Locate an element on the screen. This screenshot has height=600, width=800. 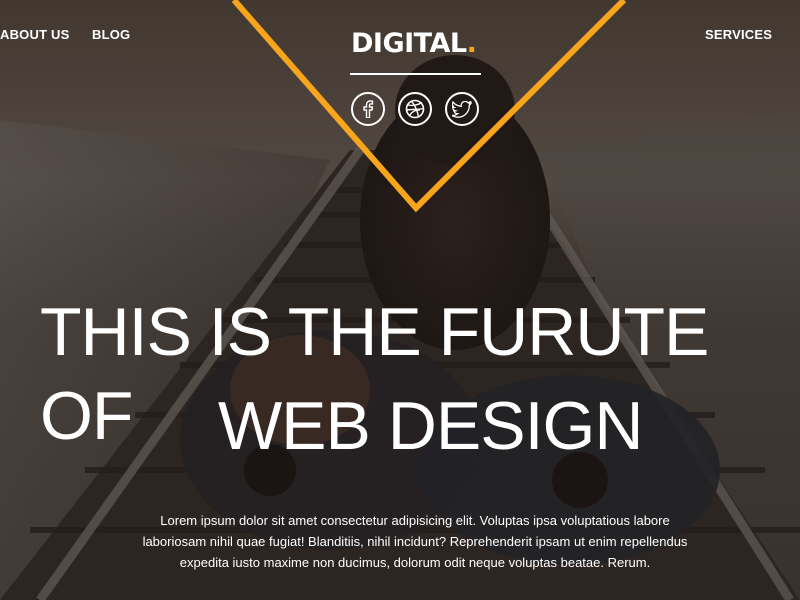
nav-link-services: SERVICES is located at coordinates (738, 34).